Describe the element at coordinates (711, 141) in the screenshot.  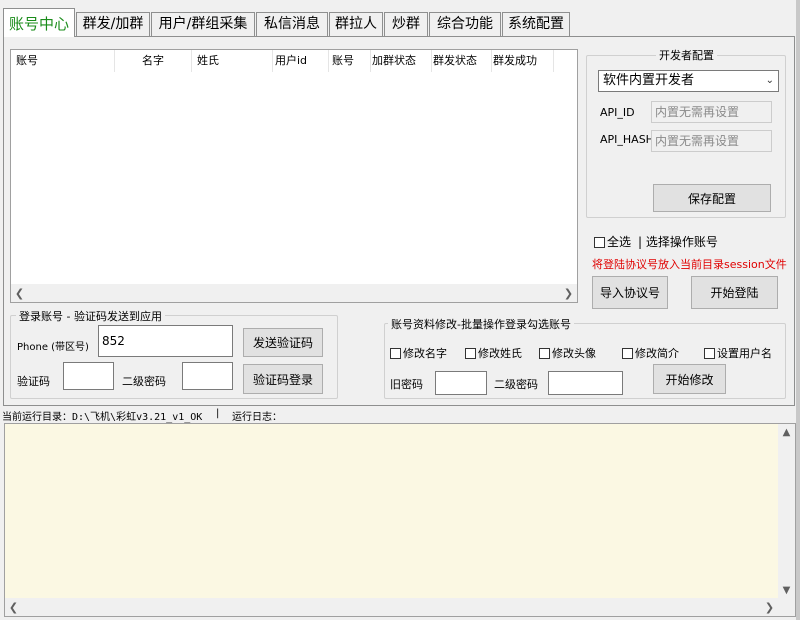
I see `api-hash-input: 内置无需再设置` at that location.